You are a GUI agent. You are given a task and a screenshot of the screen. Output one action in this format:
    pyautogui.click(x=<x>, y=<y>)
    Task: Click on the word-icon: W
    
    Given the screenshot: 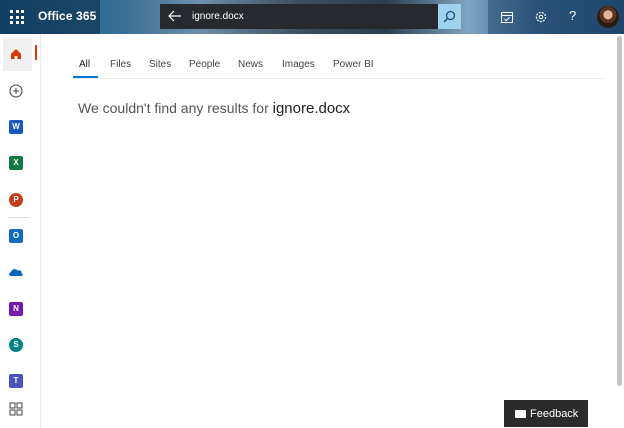 What is the action you would take?
    pyautogui.click(x=16, y=127)
    